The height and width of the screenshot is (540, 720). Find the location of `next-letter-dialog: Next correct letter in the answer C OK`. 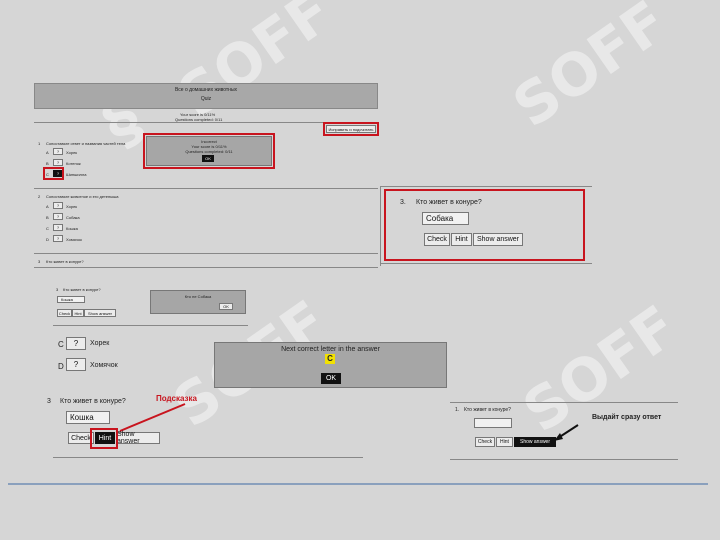

next-letter-dialog: Next correct letter in the answer C OK is located at coordinates (330, 365).